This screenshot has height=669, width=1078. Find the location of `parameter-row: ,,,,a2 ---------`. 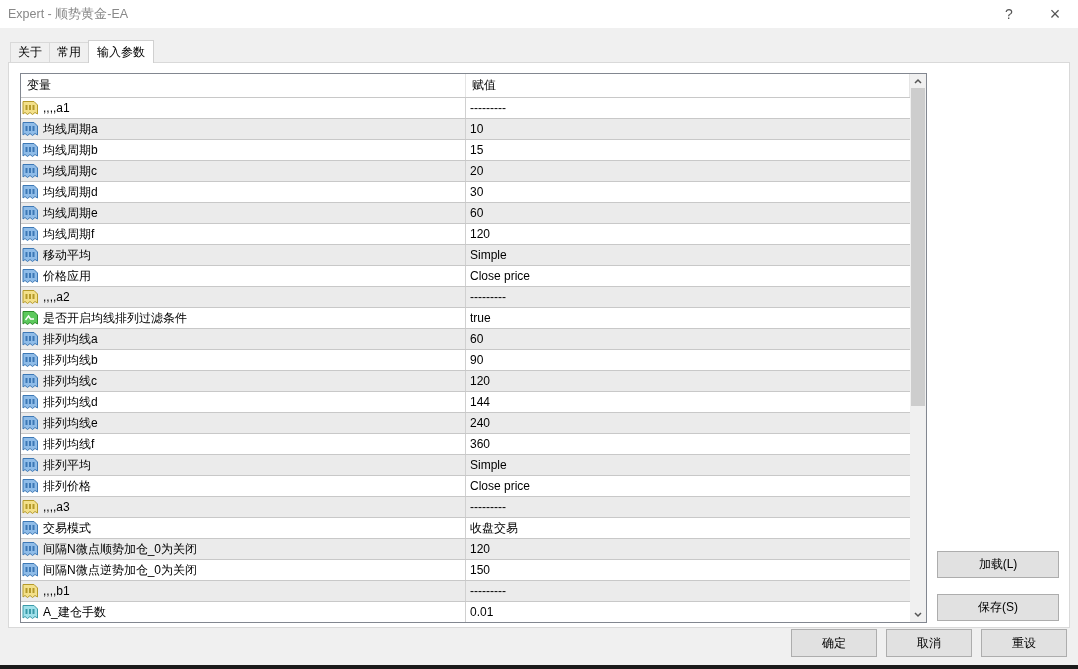

parameter-row: ,,,,a2 --------- is located at coordinates (465, 296).